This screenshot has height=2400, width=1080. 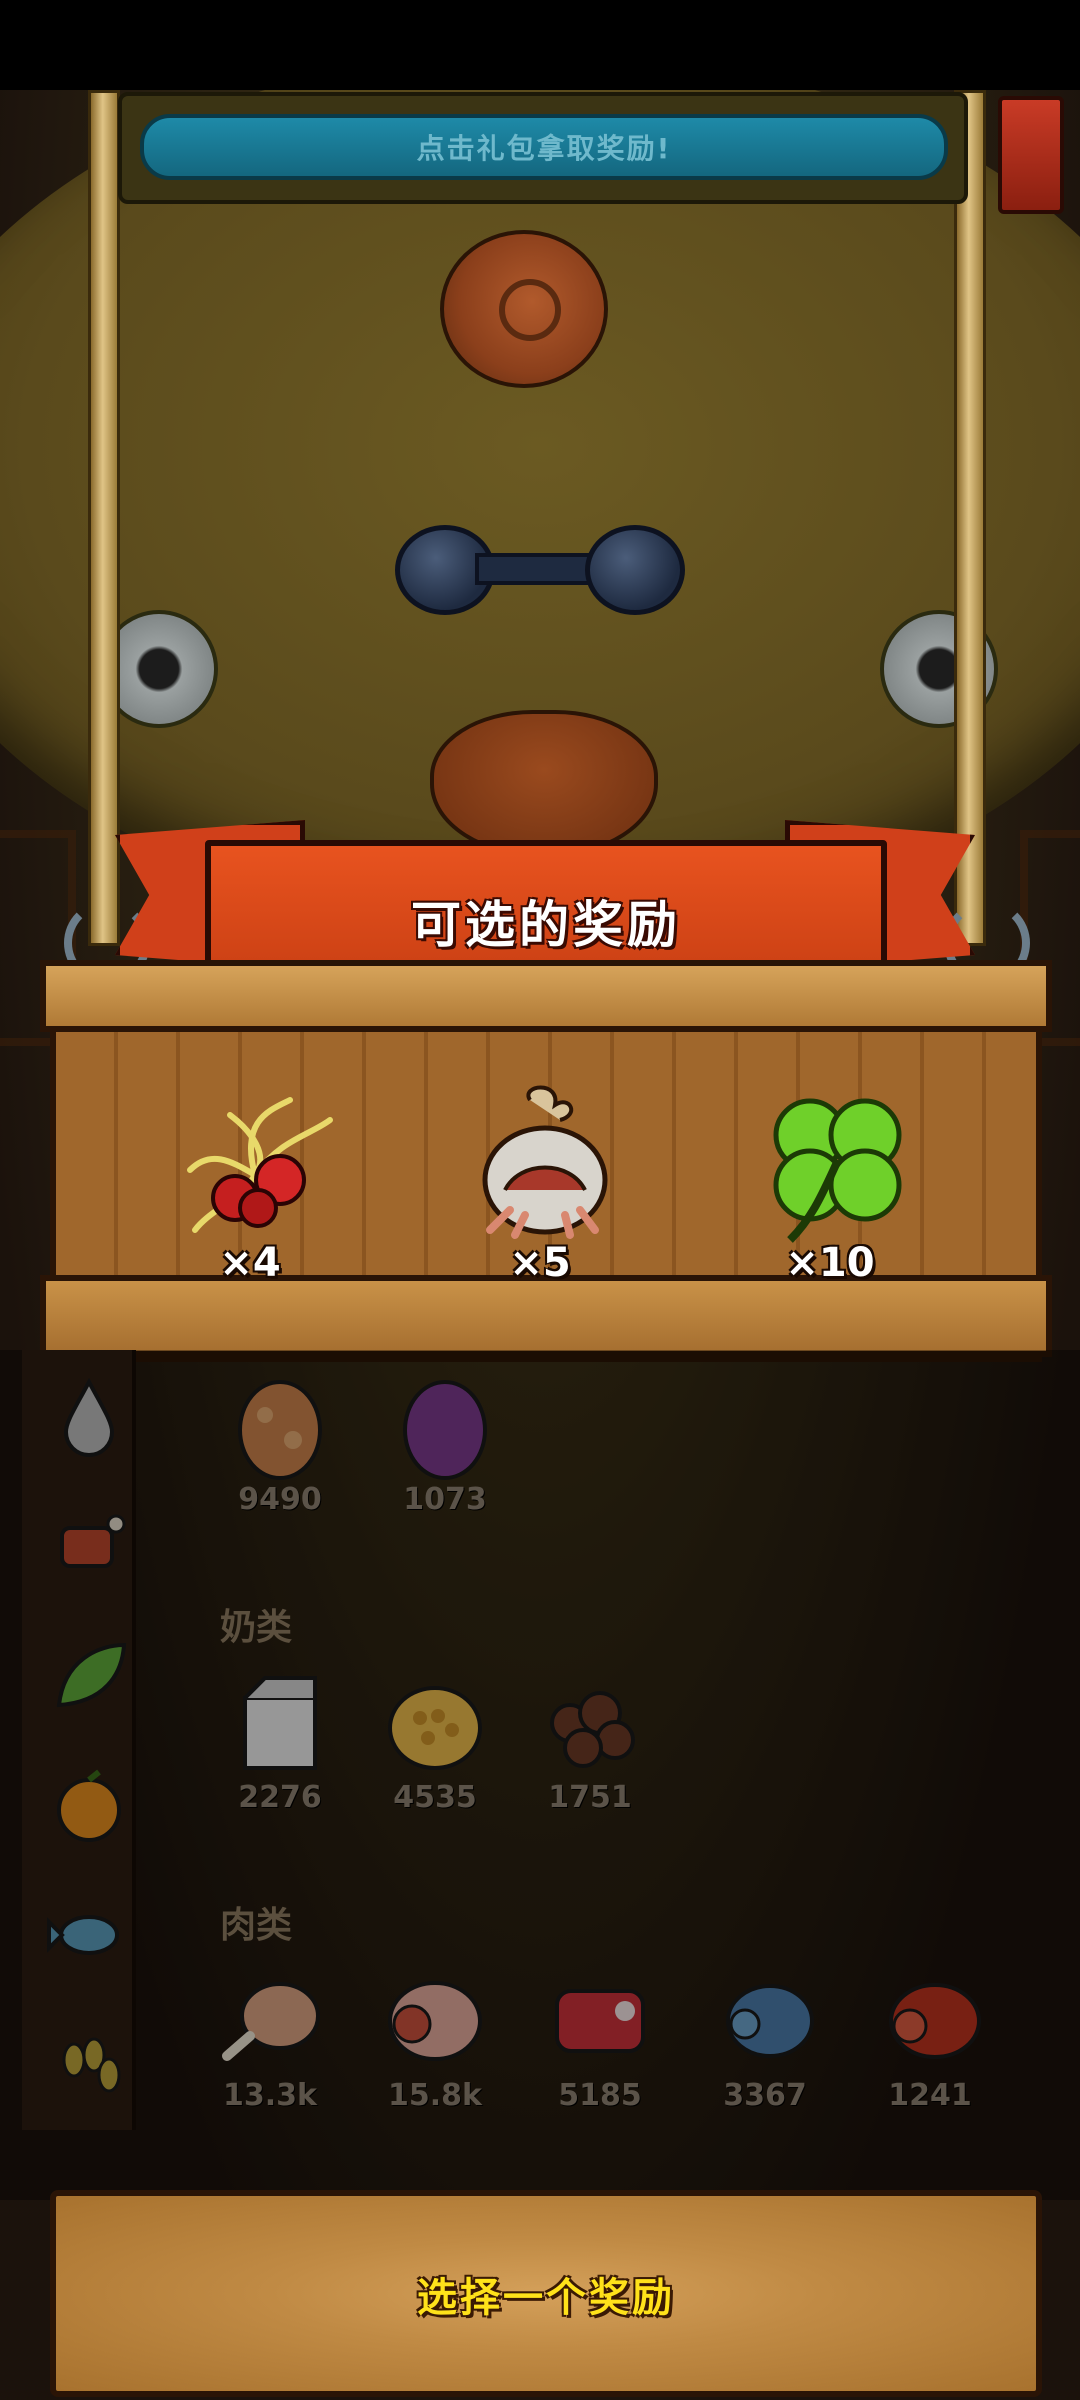 I want to click on left-rope, so click(x=104, y=518).